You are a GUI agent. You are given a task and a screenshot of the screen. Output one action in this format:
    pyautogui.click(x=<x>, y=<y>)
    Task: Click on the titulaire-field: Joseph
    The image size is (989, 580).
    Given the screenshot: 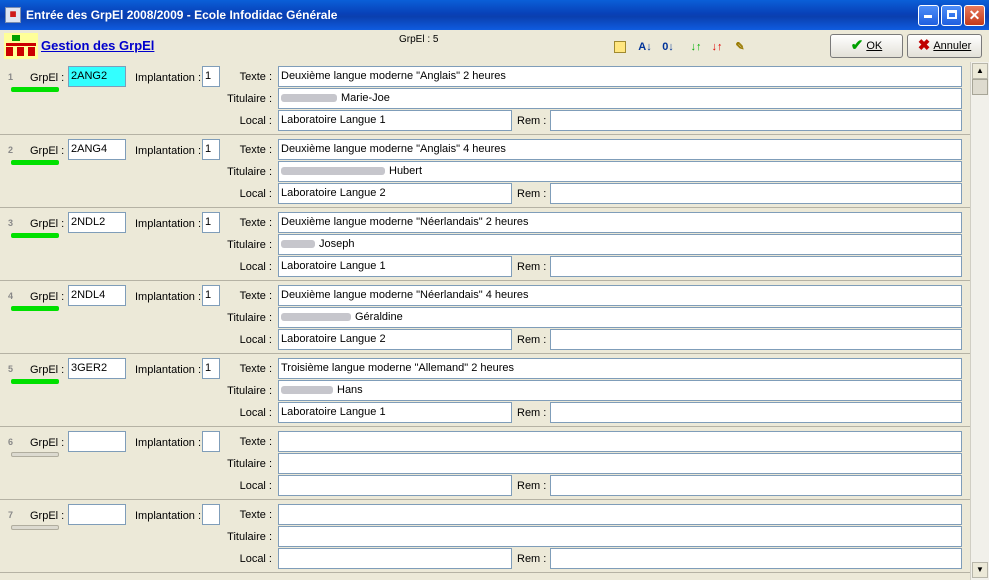 What is the action you would take?
    pyautogui.click(x=620, y=244)
    